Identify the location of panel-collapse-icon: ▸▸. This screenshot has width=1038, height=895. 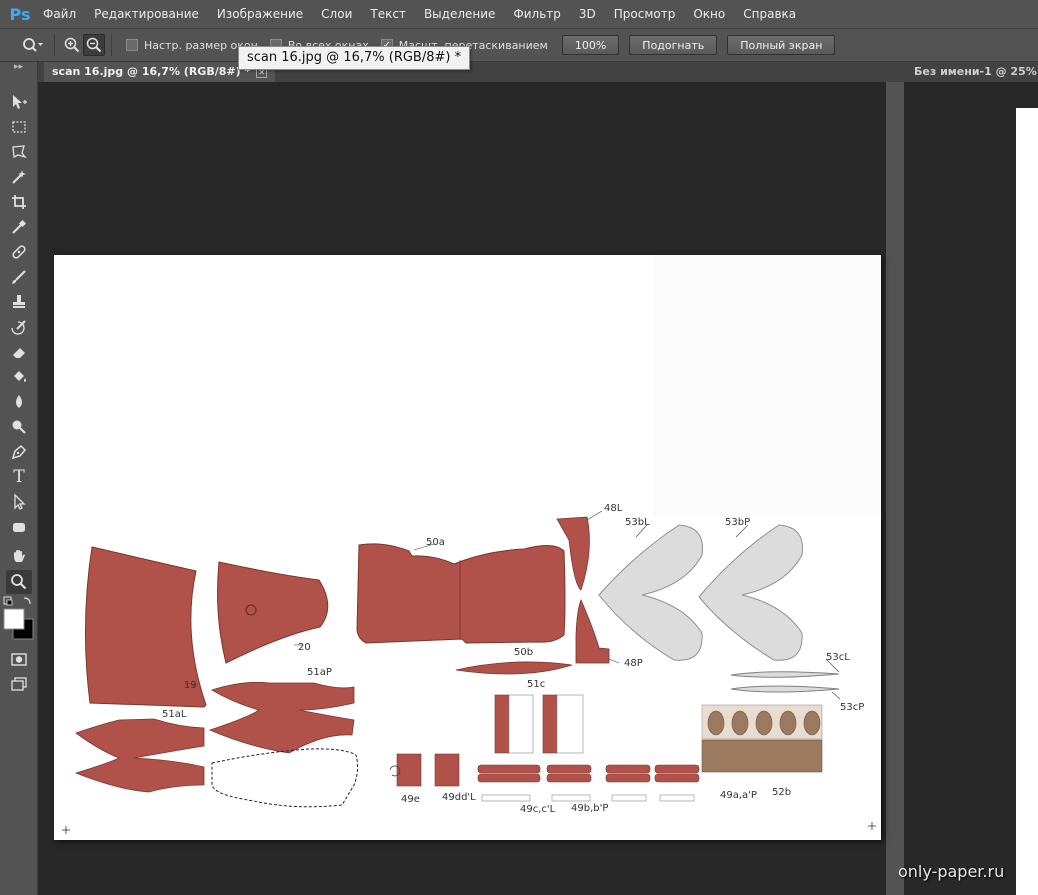
(18, 67).